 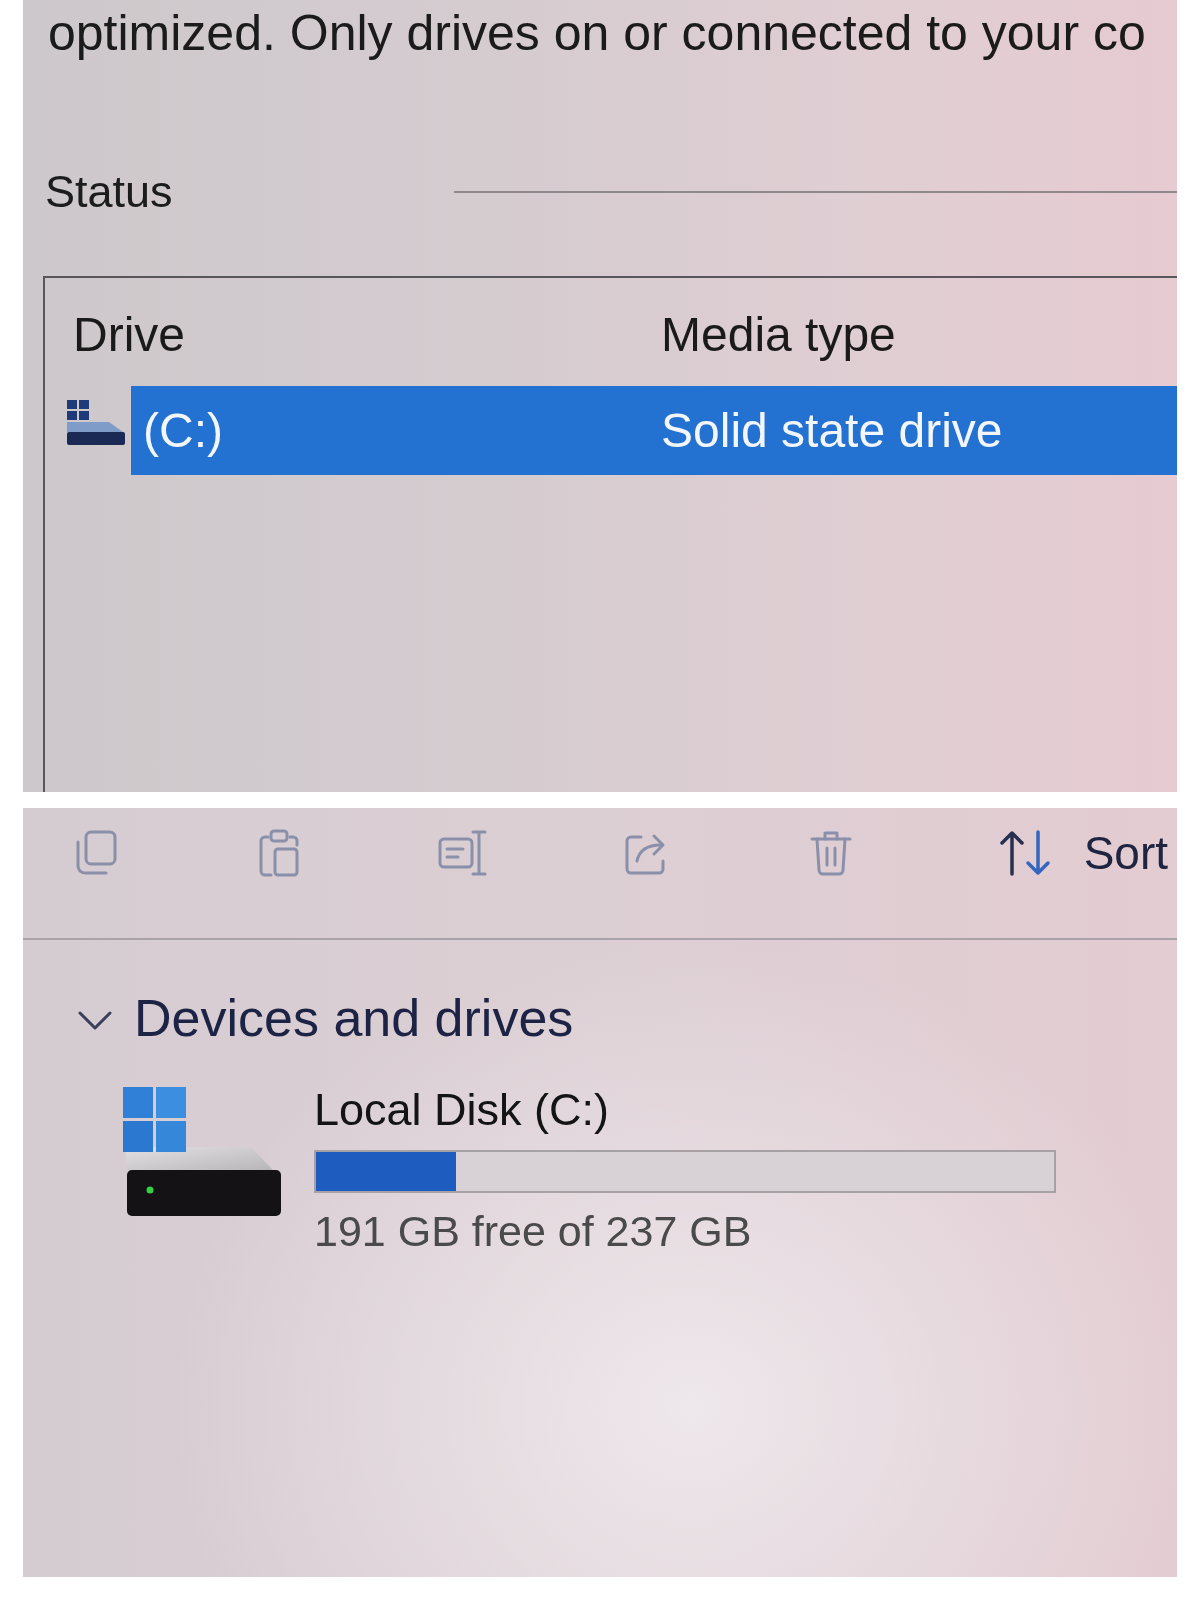 I want to click on sort-button: Sort, so click(x=1086, y=853).